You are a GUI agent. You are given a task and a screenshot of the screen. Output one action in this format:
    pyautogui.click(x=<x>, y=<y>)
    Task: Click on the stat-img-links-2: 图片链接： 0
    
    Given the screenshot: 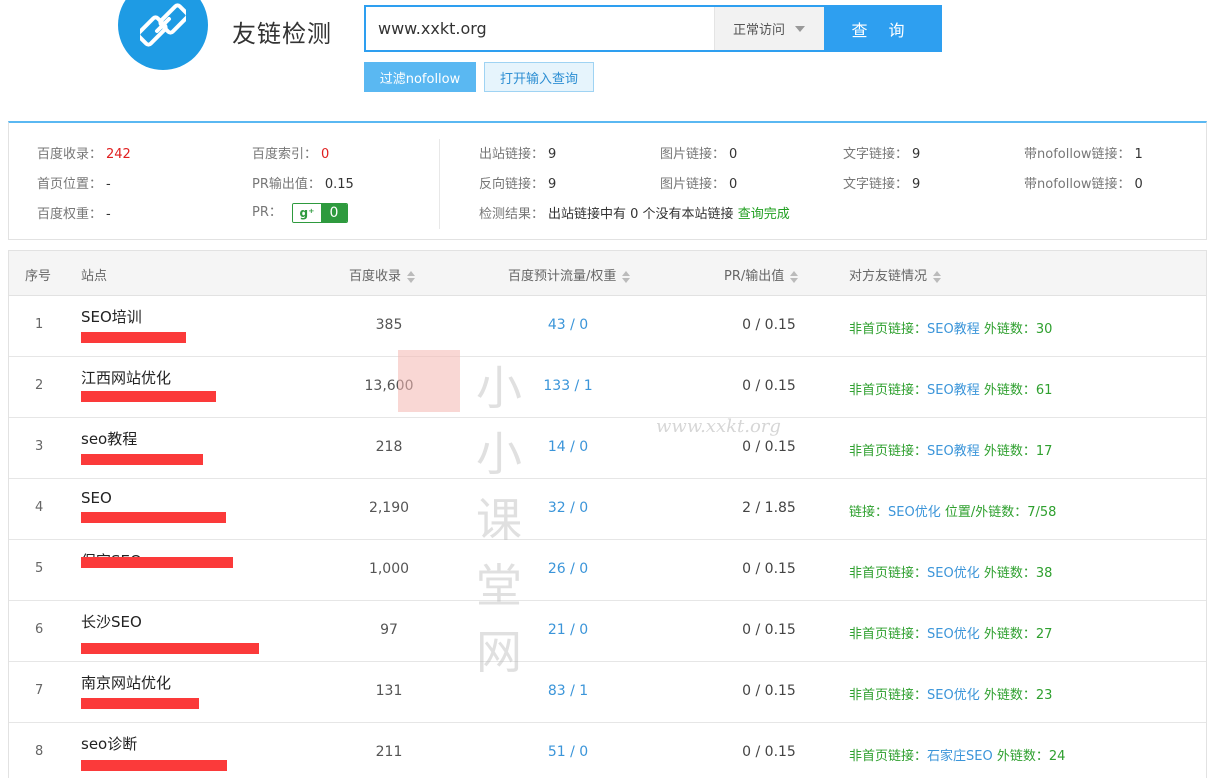 What is the action you would take?
    pyautogui.click(x=699, y=184)
    